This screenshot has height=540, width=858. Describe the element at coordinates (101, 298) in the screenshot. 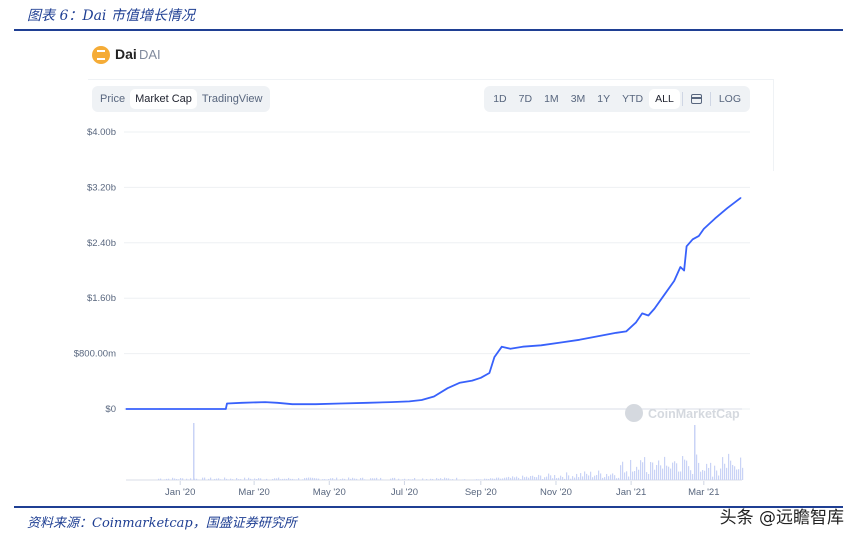

I see `y-tick-label: $1.60b` at that location.